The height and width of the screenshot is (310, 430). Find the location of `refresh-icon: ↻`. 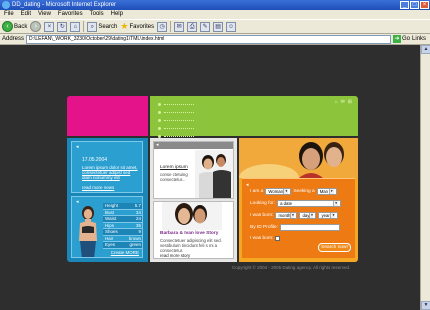

refresh-icon: ↻ is located at coordinates (62, 26).